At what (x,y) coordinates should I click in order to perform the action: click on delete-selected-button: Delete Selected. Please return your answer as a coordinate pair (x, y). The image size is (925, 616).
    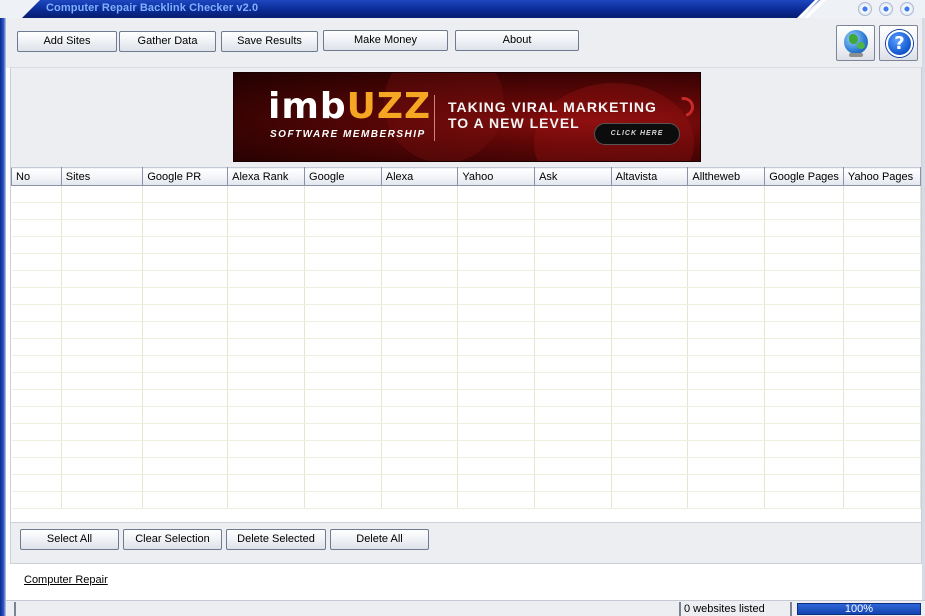
    Looking at the image, I should click on (276, 539).